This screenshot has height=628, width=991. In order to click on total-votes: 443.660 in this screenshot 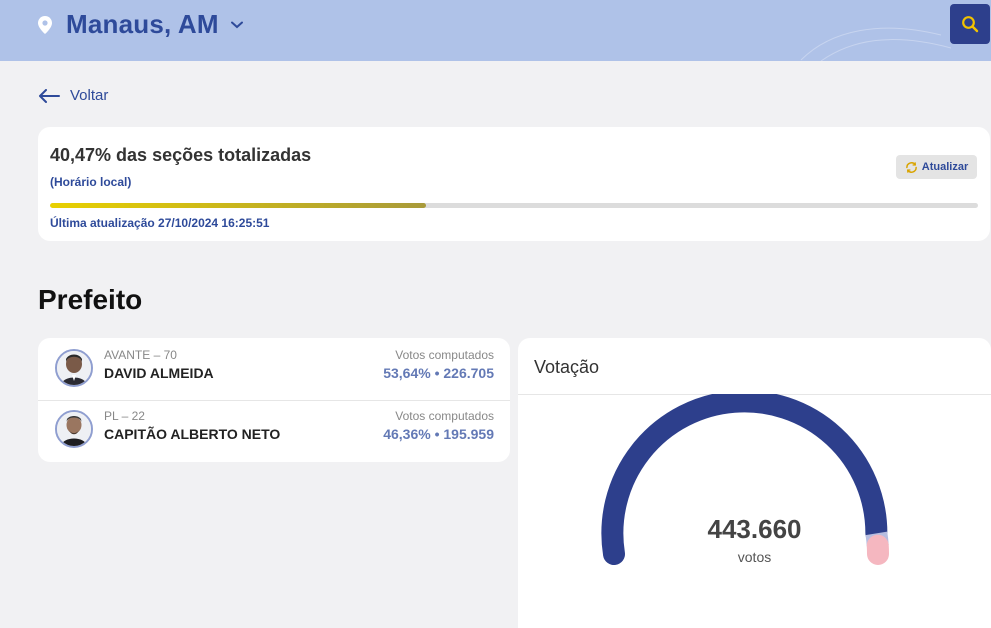, I will do `click(754, 529)`.